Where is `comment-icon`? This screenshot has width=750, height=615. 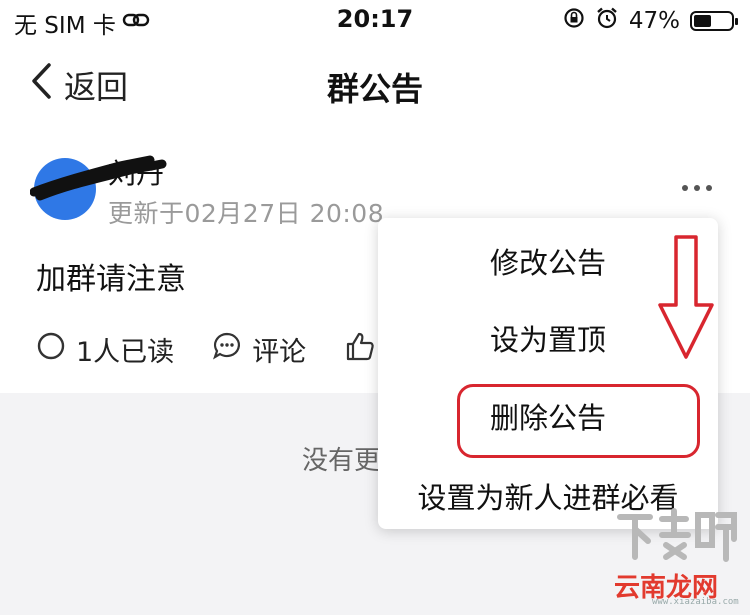 comment-icon is located at coordinates (227, 349).